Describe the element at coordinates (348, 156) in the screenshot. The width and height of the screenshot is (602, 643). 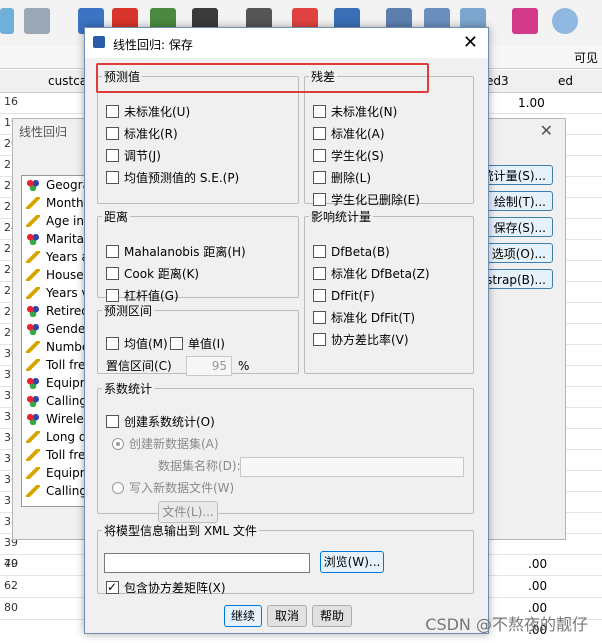
I see `residual-studentized-option: 学生化(S)` at that location.